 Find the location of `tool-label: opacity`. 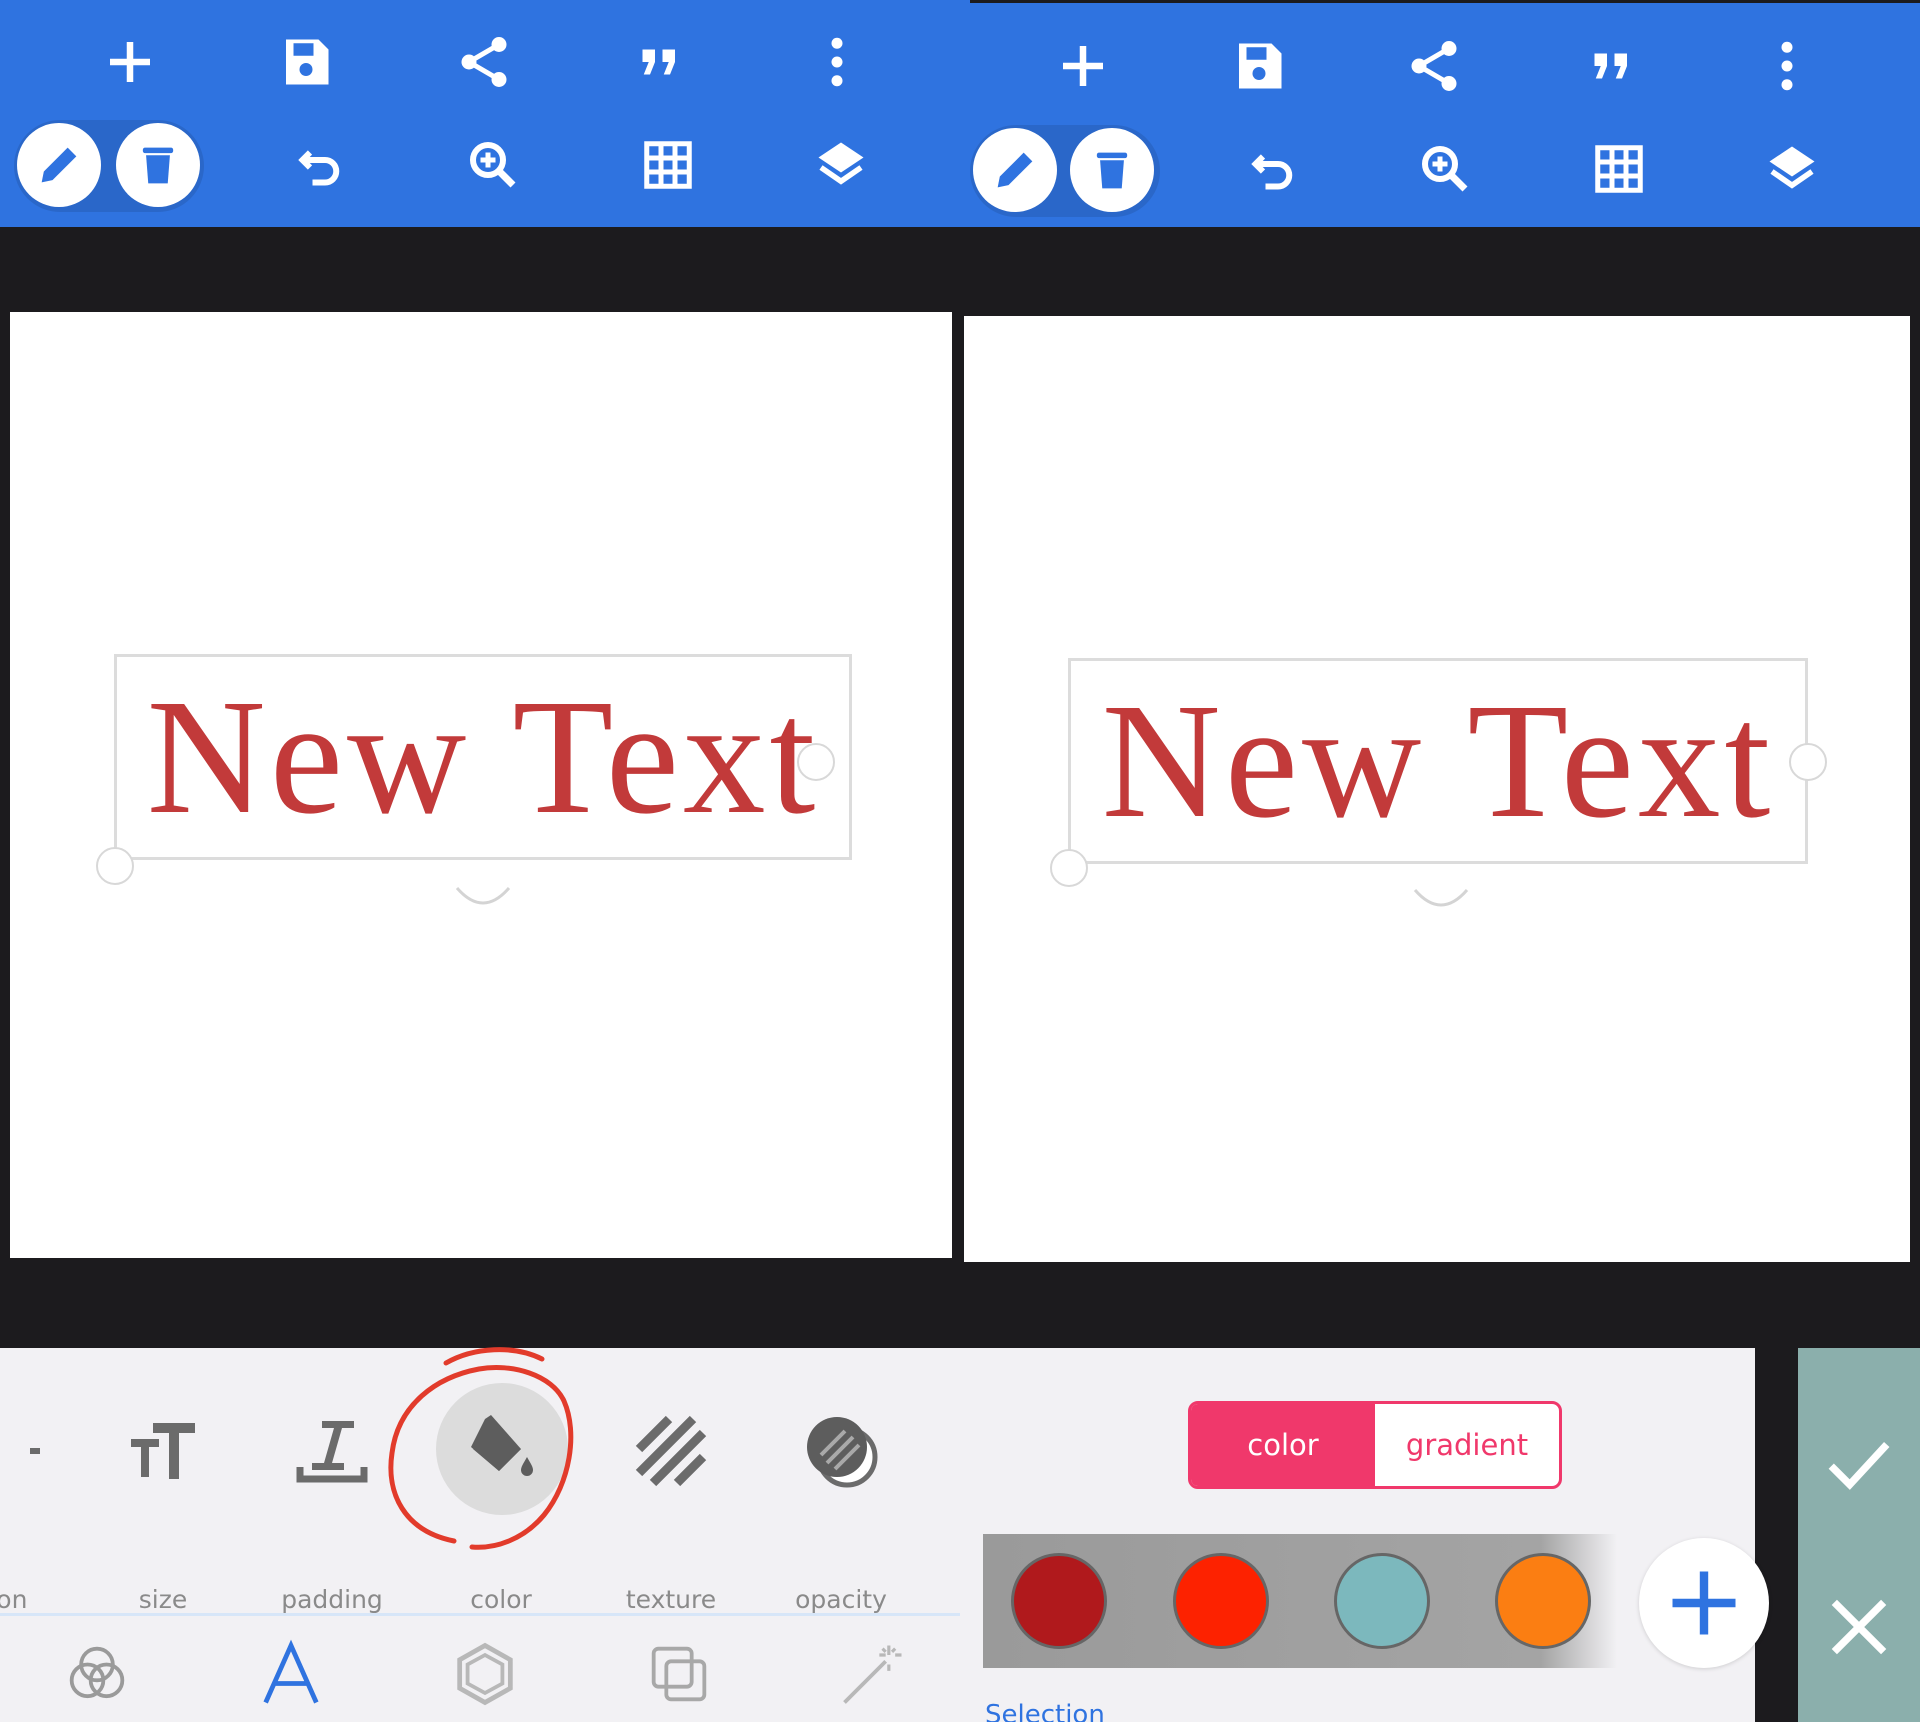

tool-label: opacity is located at coordinates (841, 1599).